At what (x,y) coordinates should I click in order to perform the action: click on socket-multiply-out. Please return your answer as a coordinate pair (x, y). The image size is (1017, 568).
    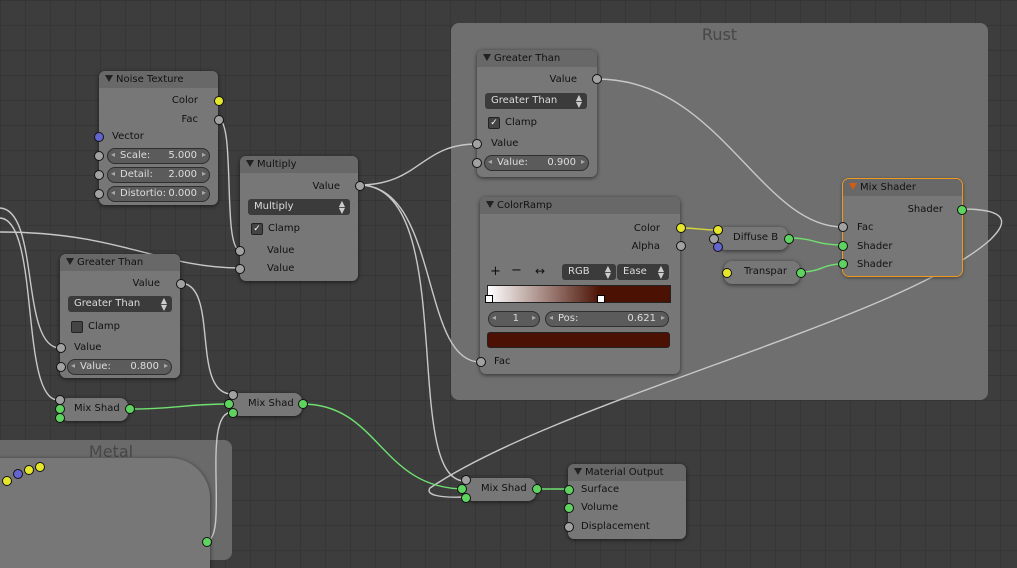
    Looking at the image, I should click on (360, 186).